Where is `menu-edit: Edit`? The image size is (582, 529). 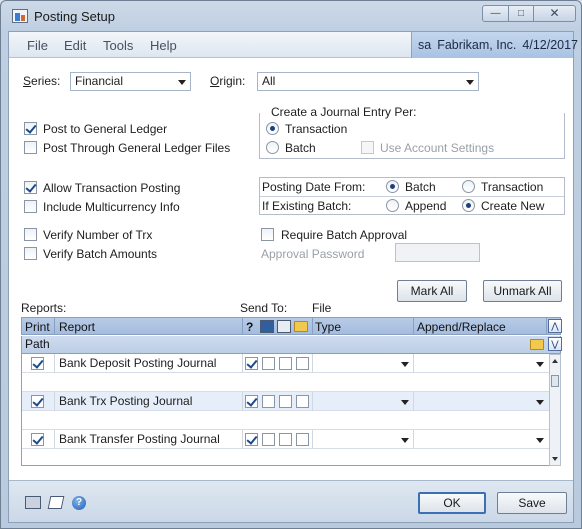 menu-edit: Edit is located at coordinates (75, 45).